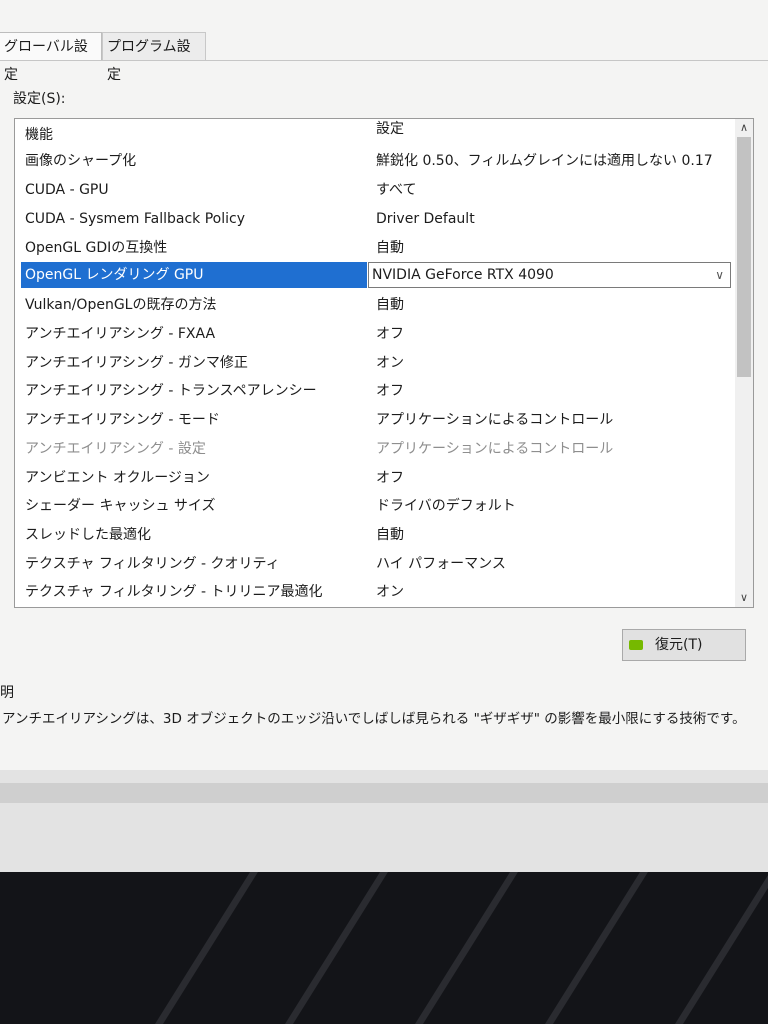 The height and width of the screenshot is (1024, 768). Describe the element at coordinates (744, 257) in the screenshot. I see `scrollbar-thumb` at that location.